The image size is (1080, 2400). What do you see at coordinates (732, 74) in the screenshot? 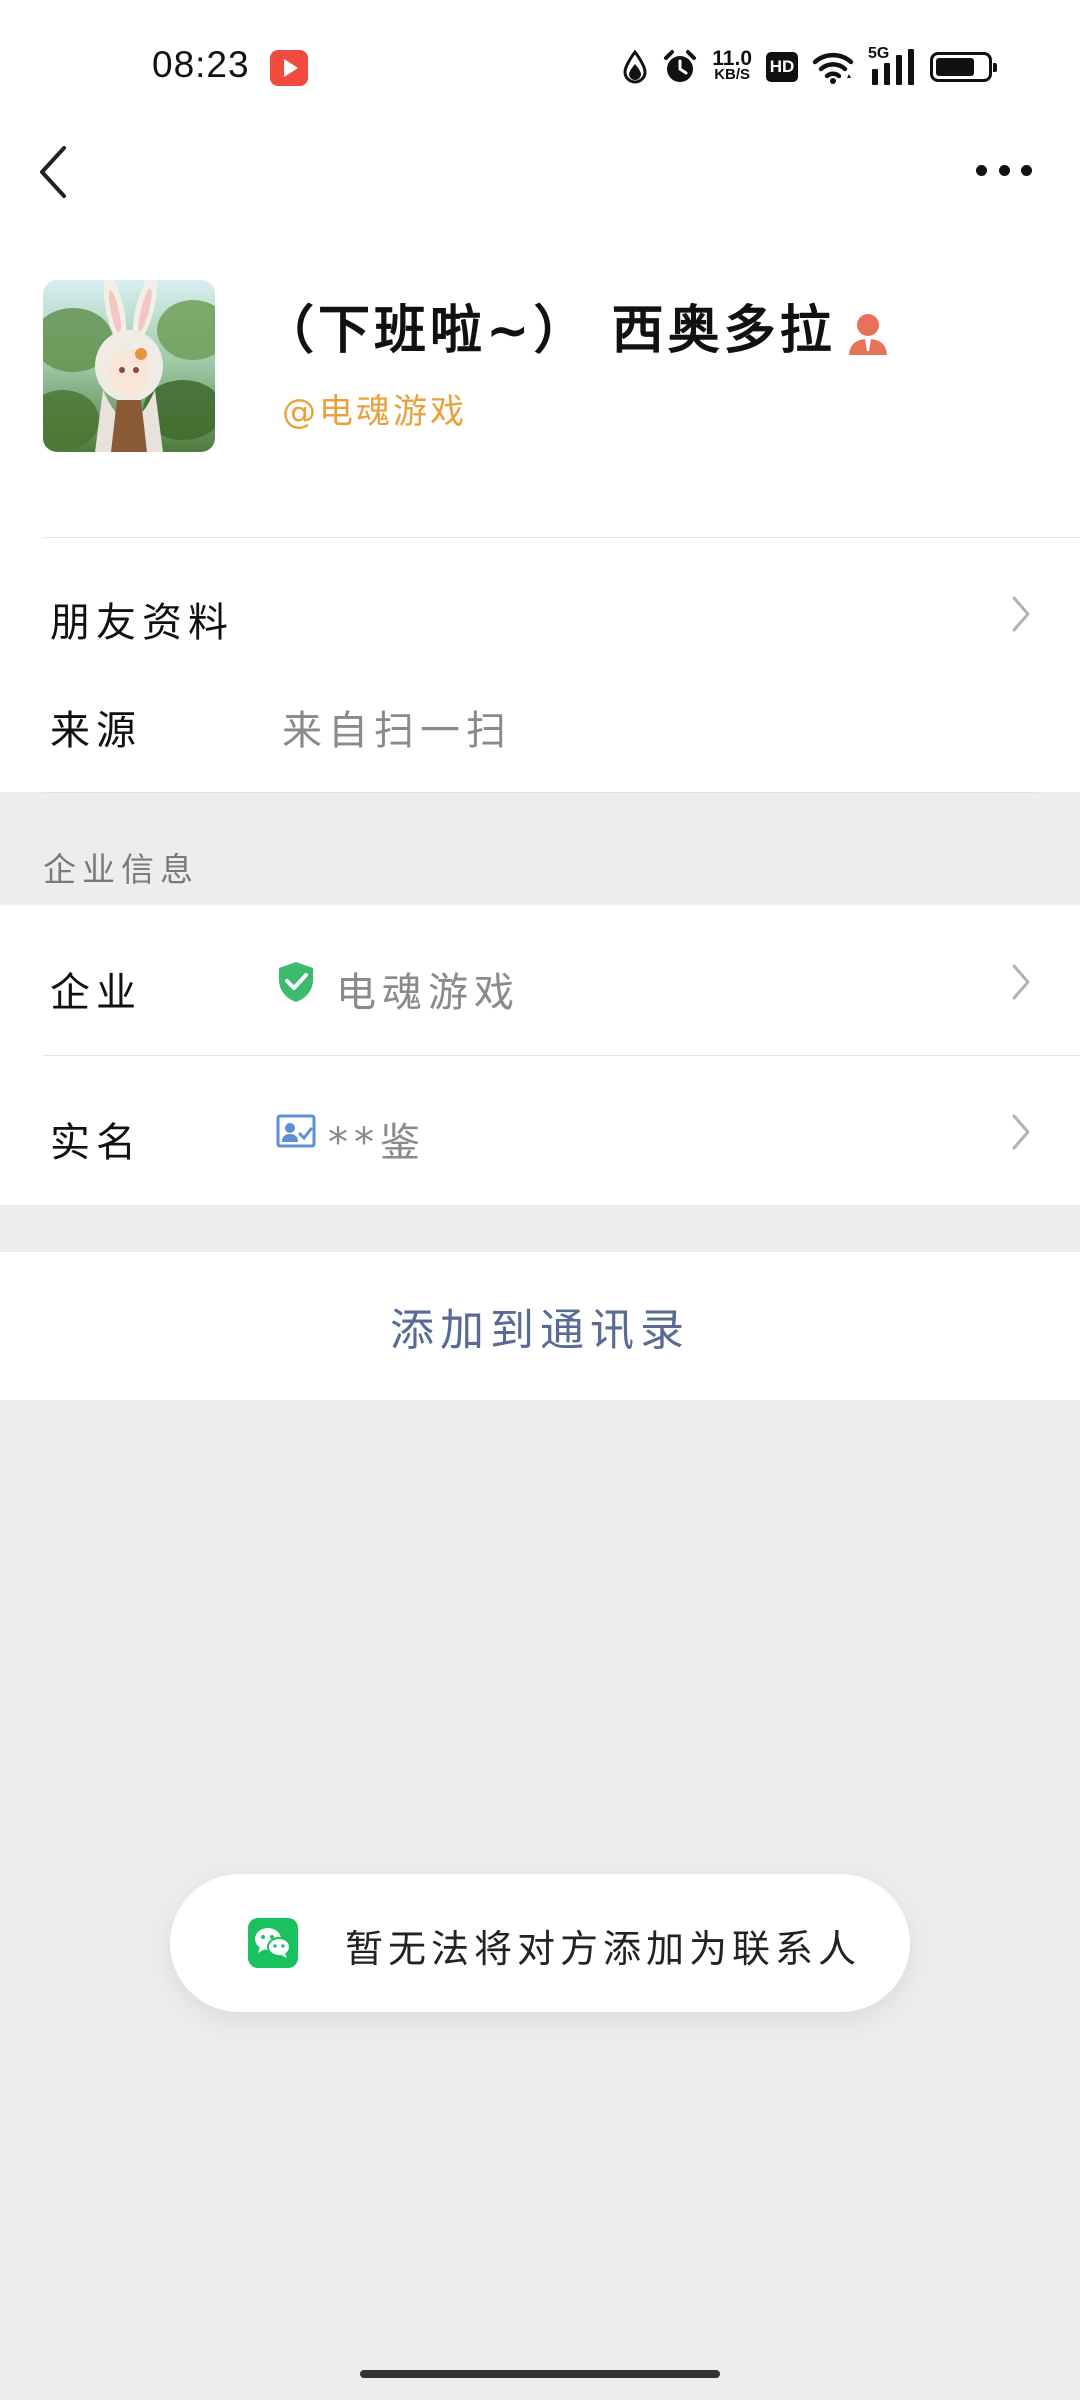
I see `net-speed-unit: KB/S` at bounding box center [732, 74].